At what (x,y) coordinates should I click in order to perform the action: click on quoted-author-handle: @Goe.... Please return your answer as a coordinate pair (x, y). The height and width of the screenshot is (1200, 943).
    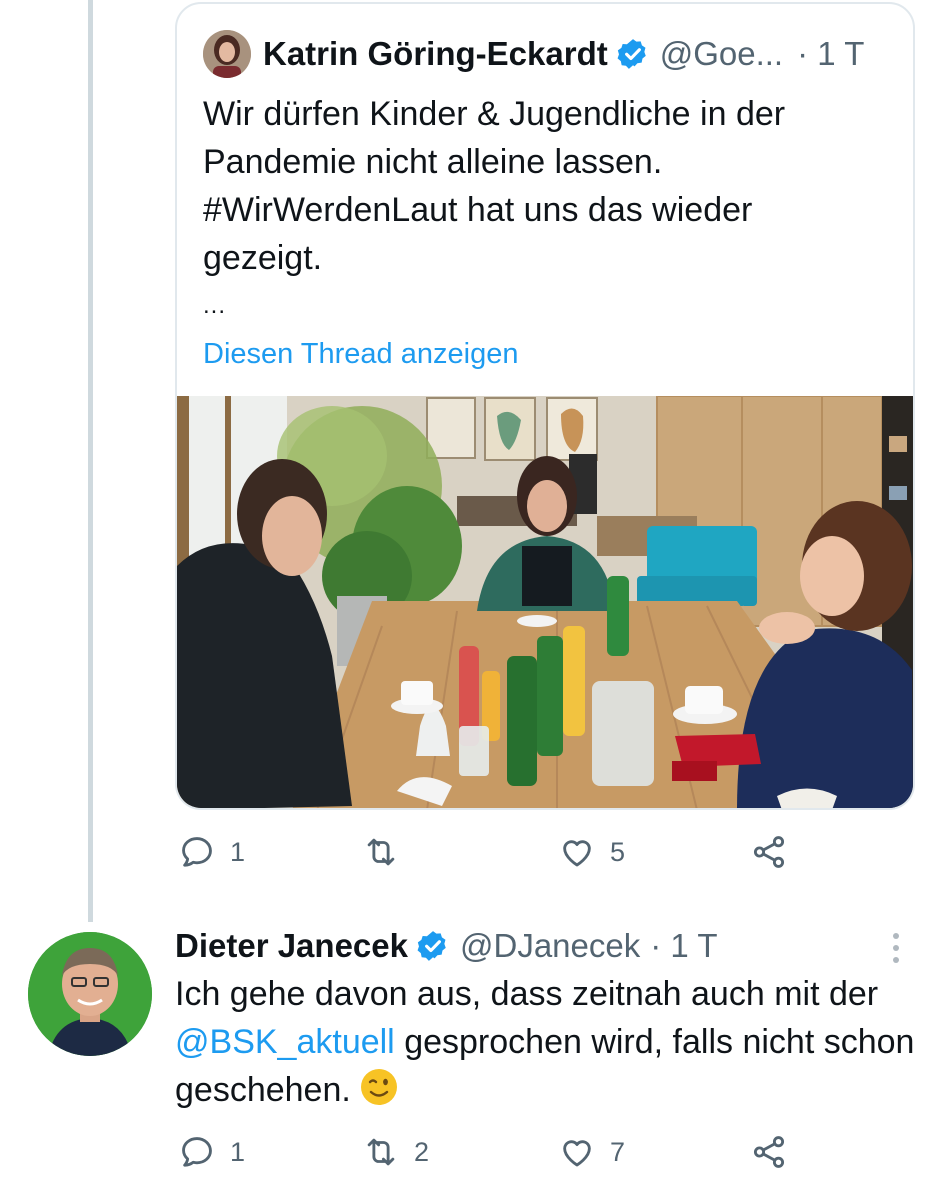
    Looking at the image, I should click on (721, 54).